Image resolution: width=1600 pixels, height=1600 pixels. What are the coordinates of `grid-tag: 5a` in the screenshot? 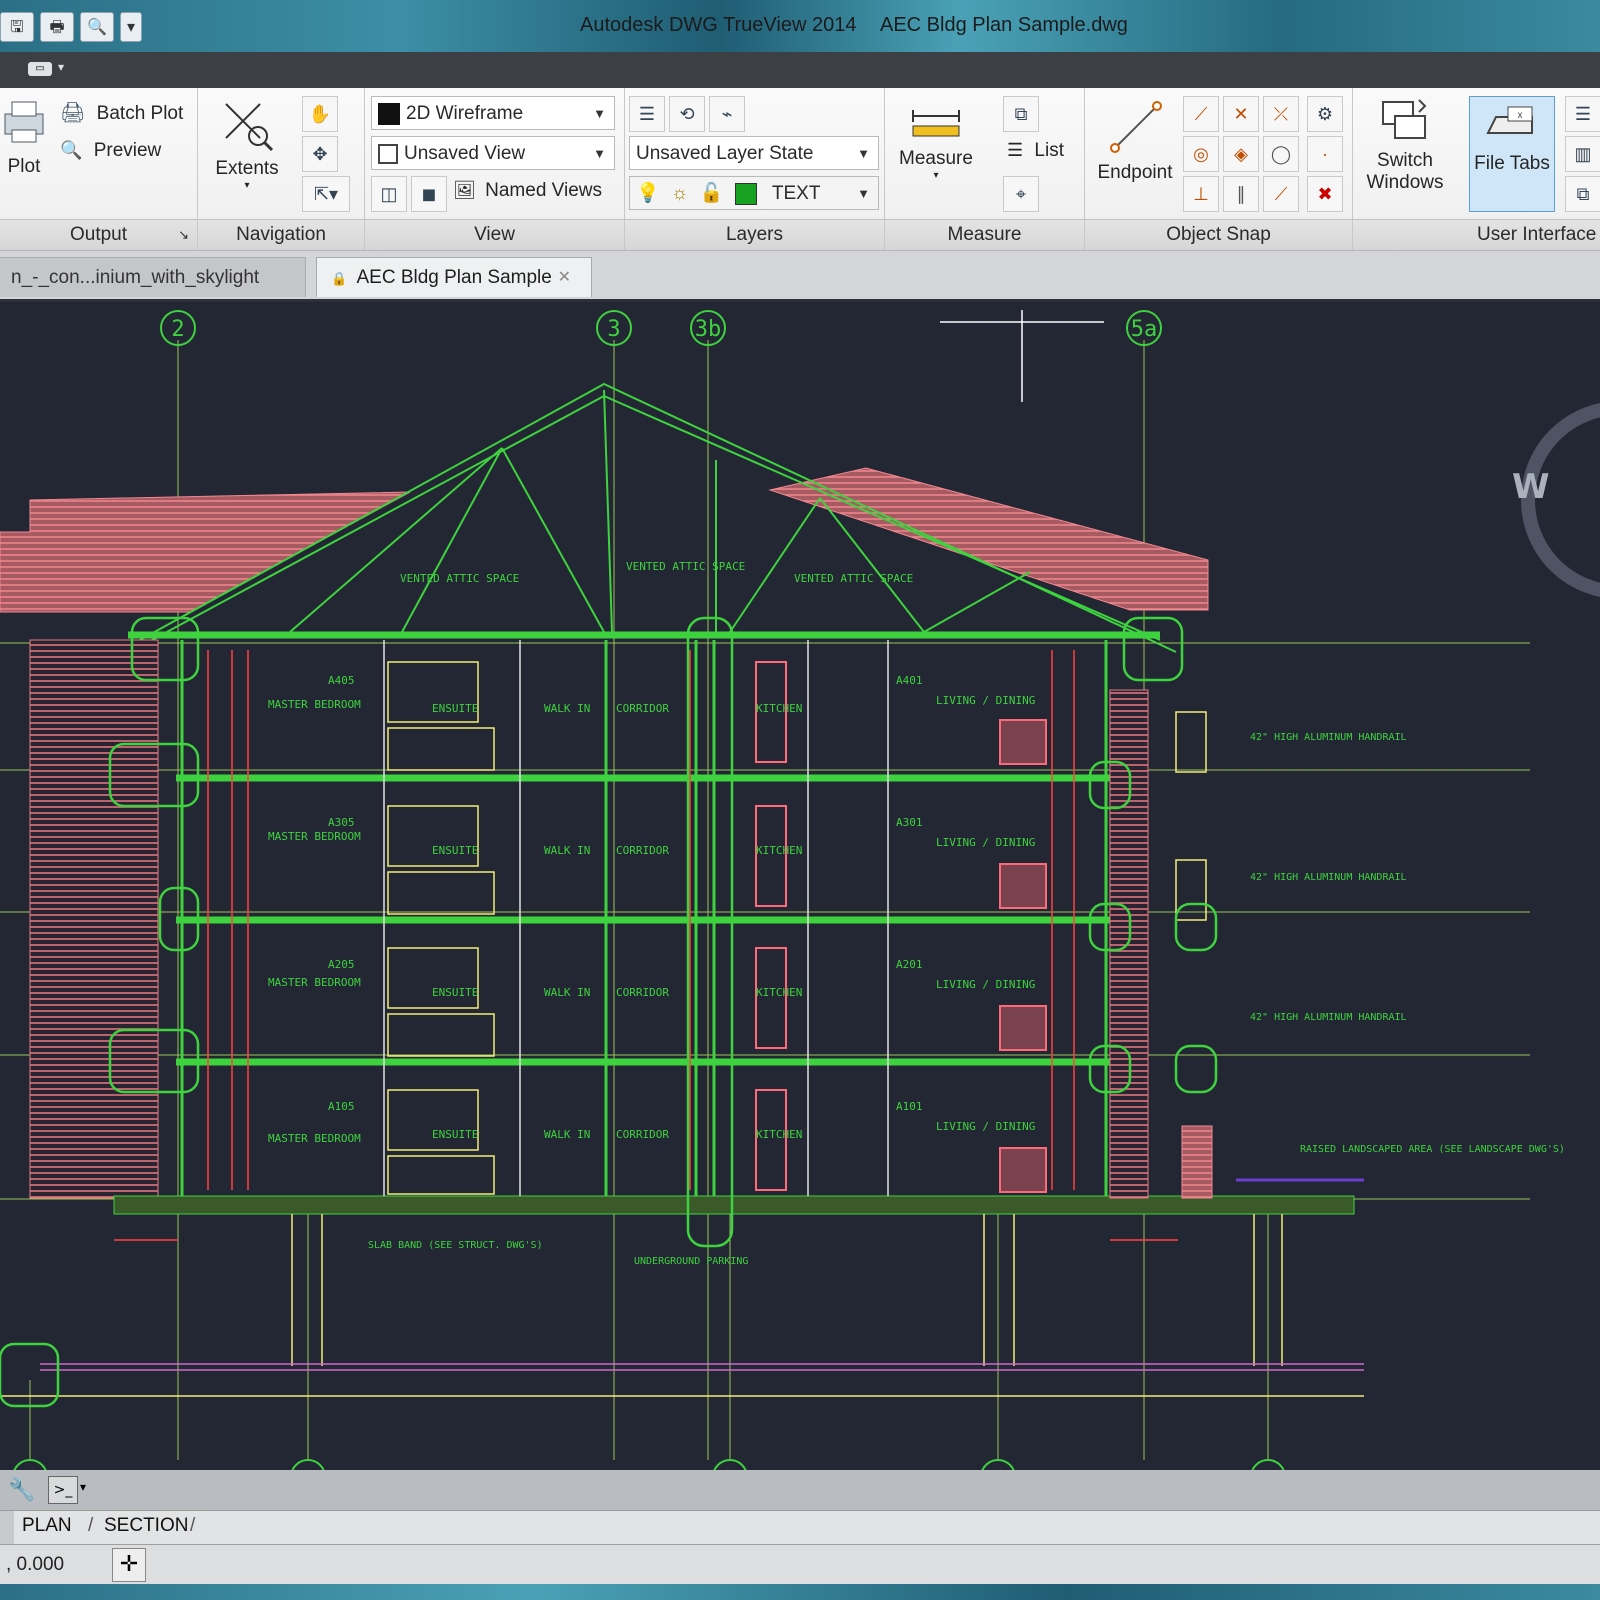 It's located at (1144, 329).